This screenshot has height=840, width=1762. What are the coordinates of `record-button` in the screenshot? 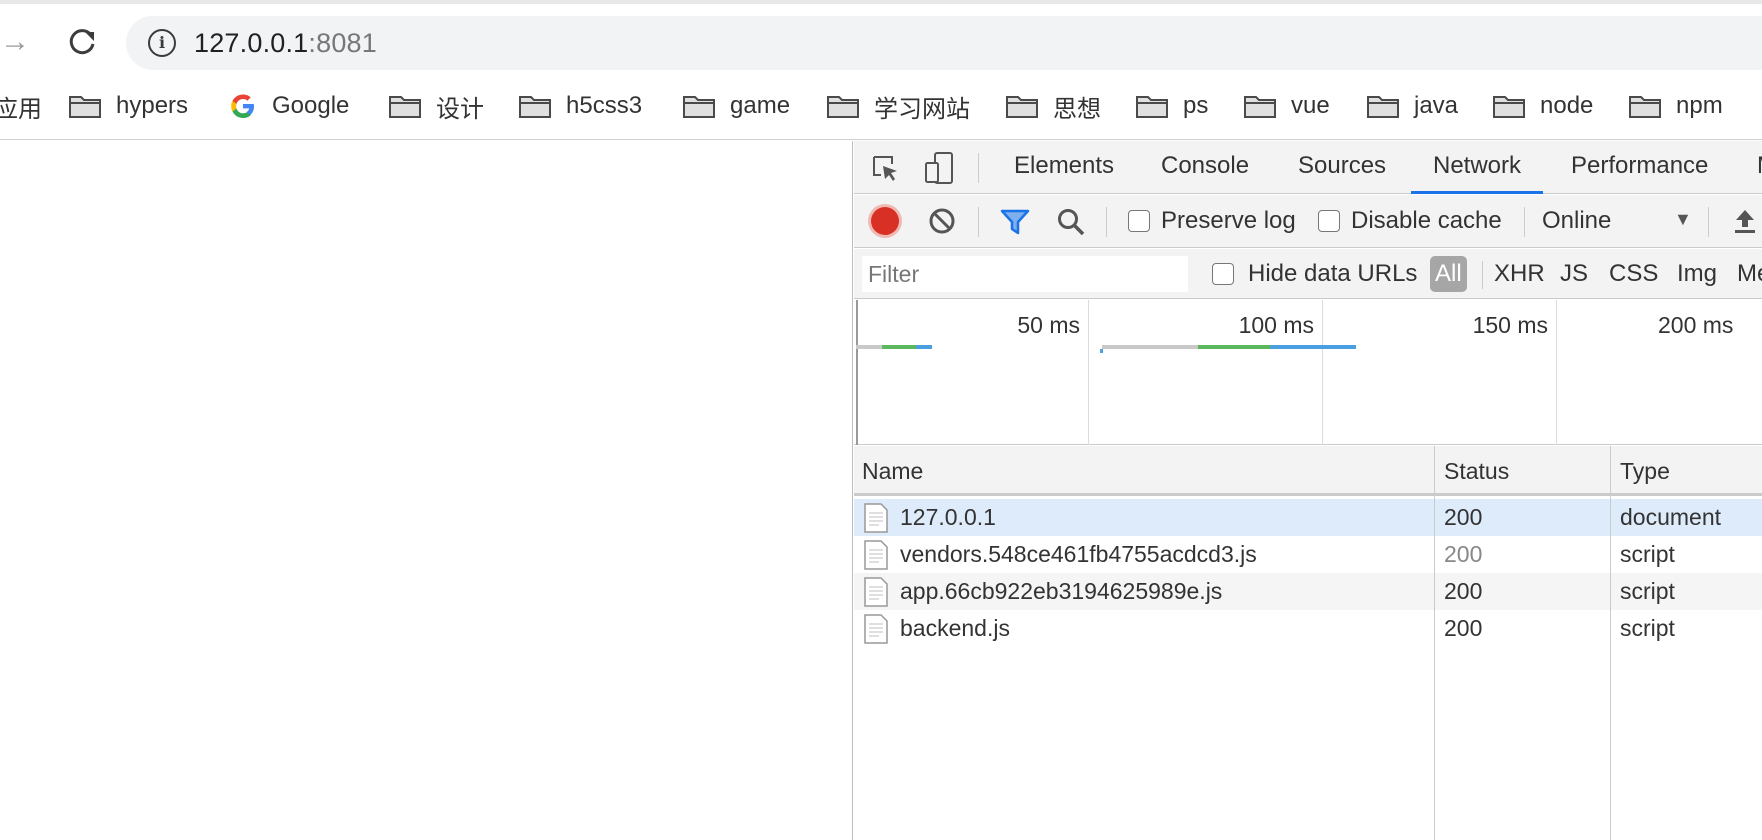 It's located at (885, 221).